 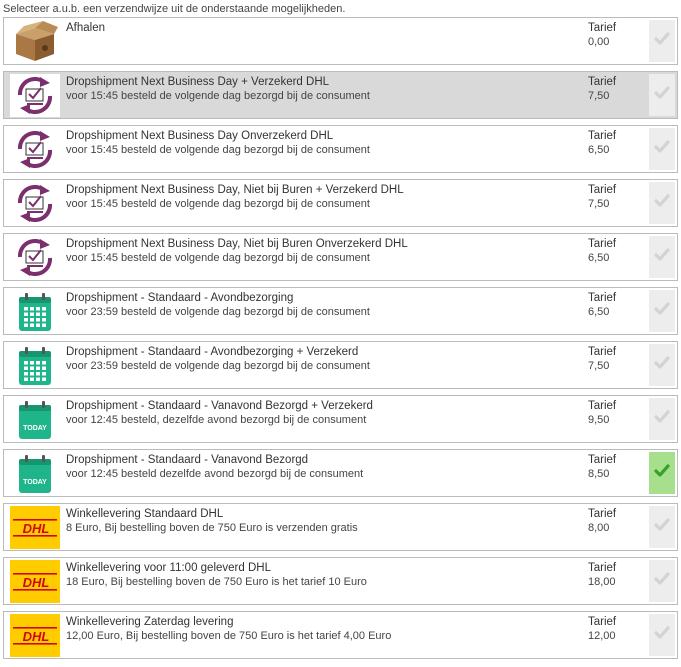 What do you see at coordinates (599, 420) in the screenshot?
I see `tarief-value: 9,50` at bounding box center [599, 420].